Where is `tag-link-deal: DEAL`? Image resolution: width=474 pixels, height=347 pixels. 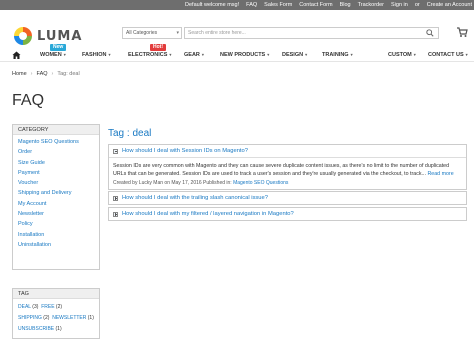
tag-link-deal: DEAL is located at coordinates (24, 307).